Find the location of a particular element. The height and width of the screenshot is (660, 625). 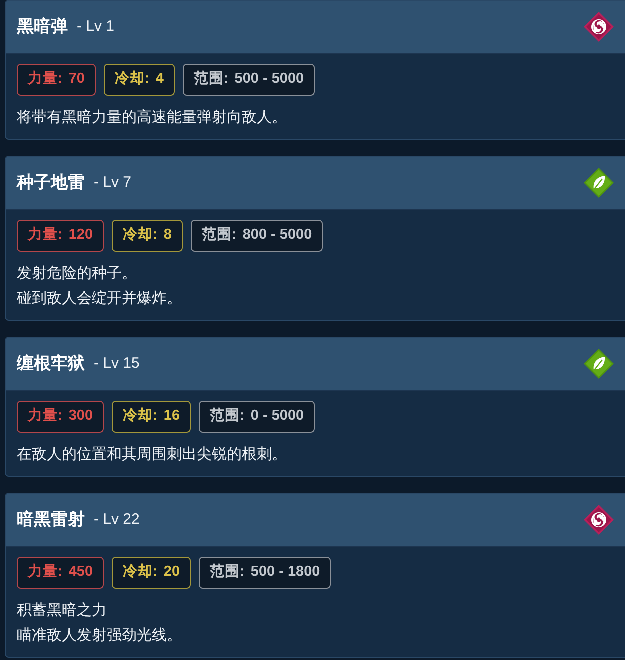

skill-level: - Lv 1 is located at coordinates (96, 26).